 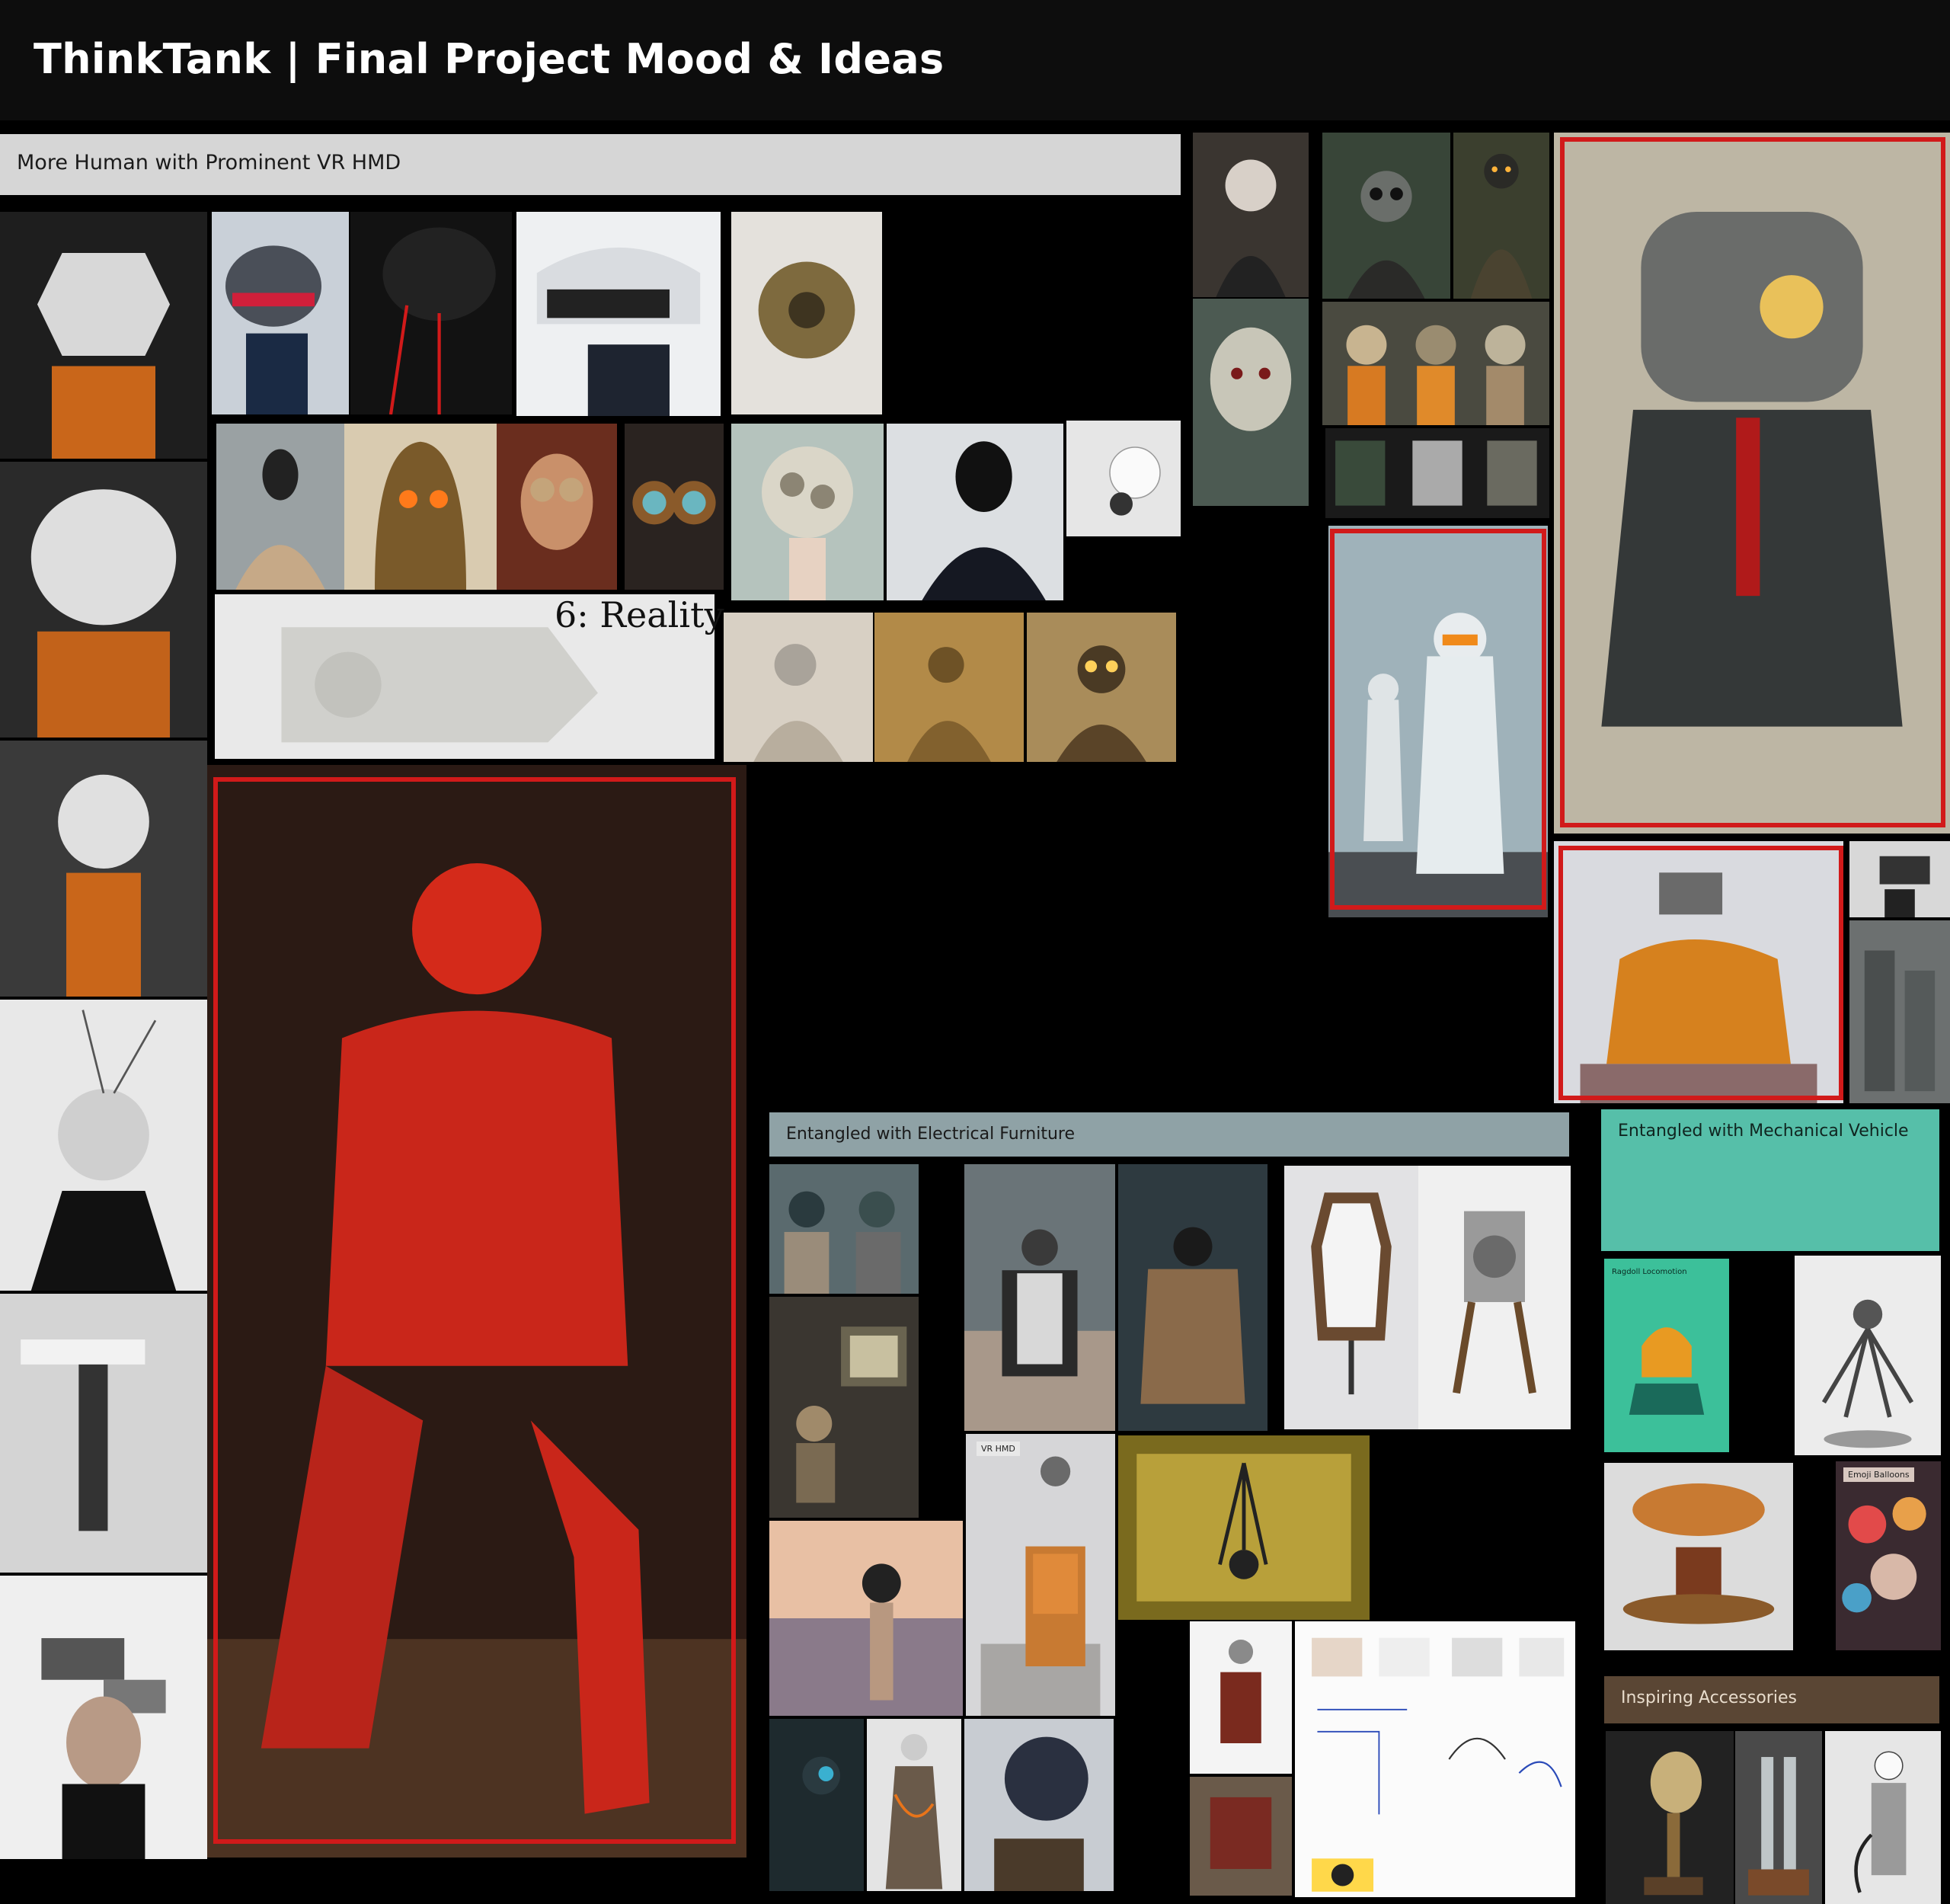 I want to click on vr-hmd-tag: VR HMD, so click(x=998, y=1449).